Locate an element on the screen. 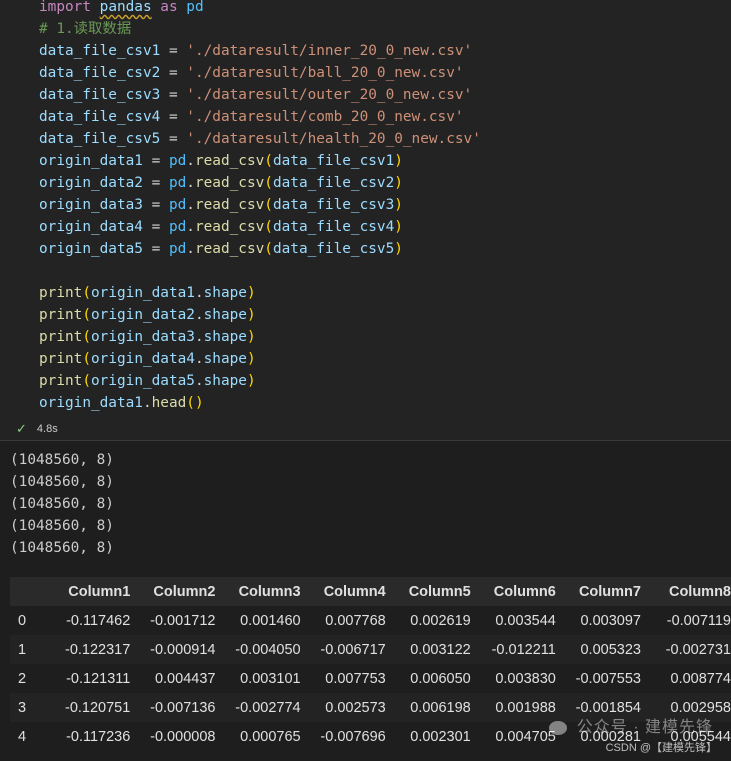  table-cell: 0.005323 is located at coordinates (610, 649).